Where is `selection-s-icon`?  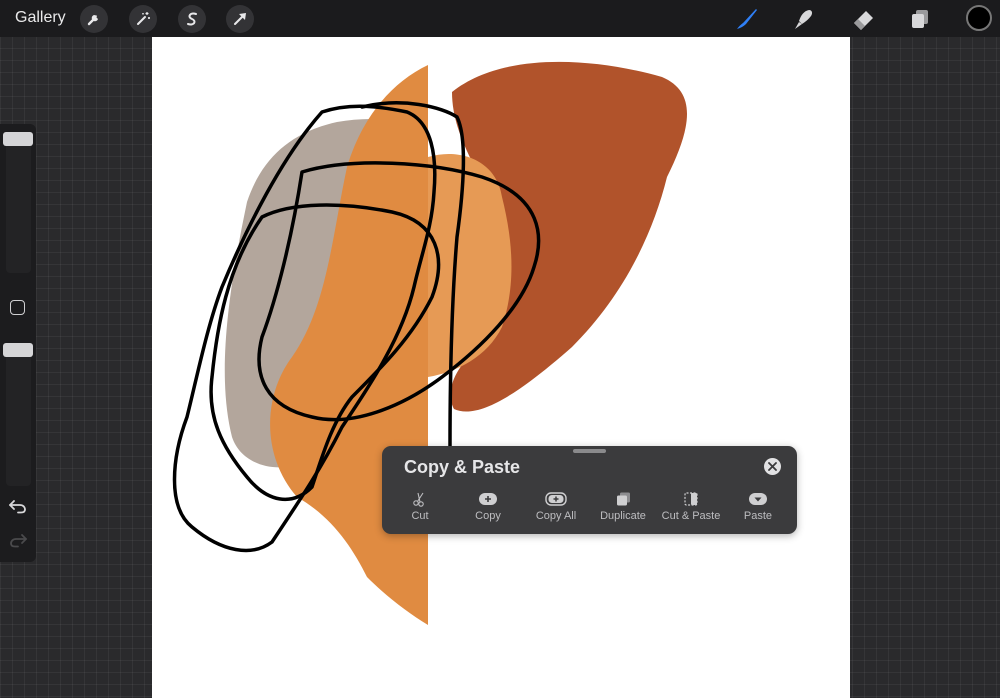 selection-s-icon is located at coordinates (192, 19).